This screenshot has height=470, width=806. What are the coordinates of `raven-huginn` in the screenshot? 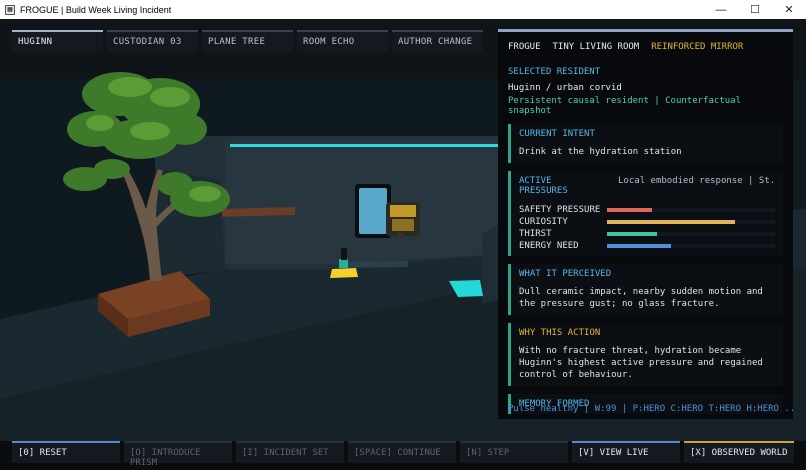 It's located at (344, 254).